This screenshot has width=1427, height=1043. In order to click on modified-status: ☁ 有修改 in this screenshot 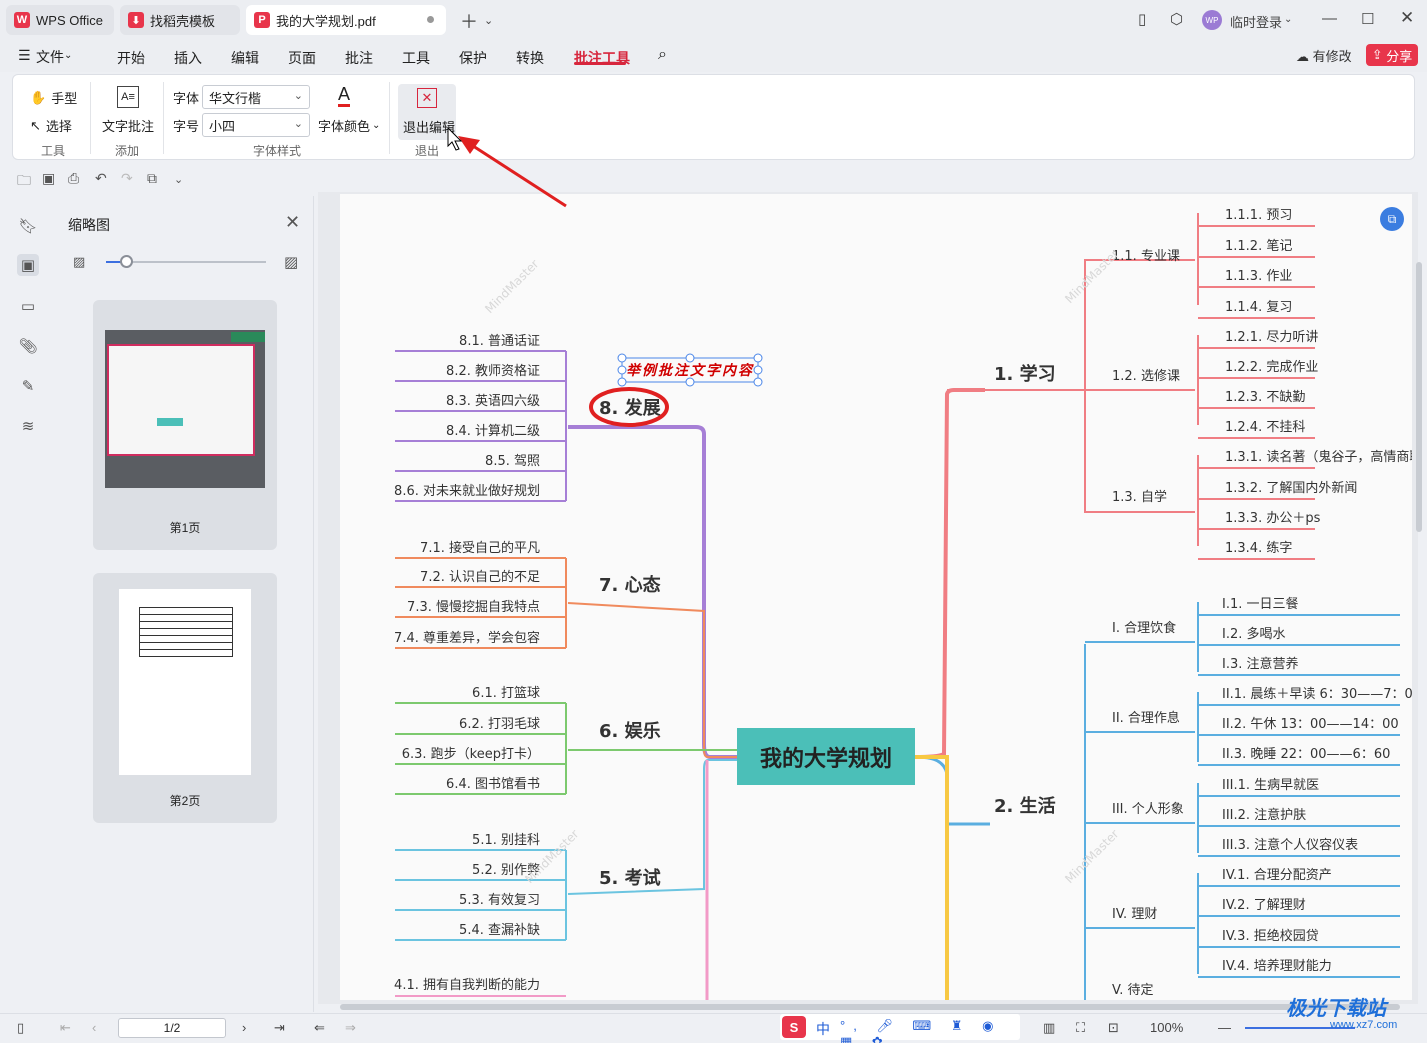, I will do `click(1324, 55)`.